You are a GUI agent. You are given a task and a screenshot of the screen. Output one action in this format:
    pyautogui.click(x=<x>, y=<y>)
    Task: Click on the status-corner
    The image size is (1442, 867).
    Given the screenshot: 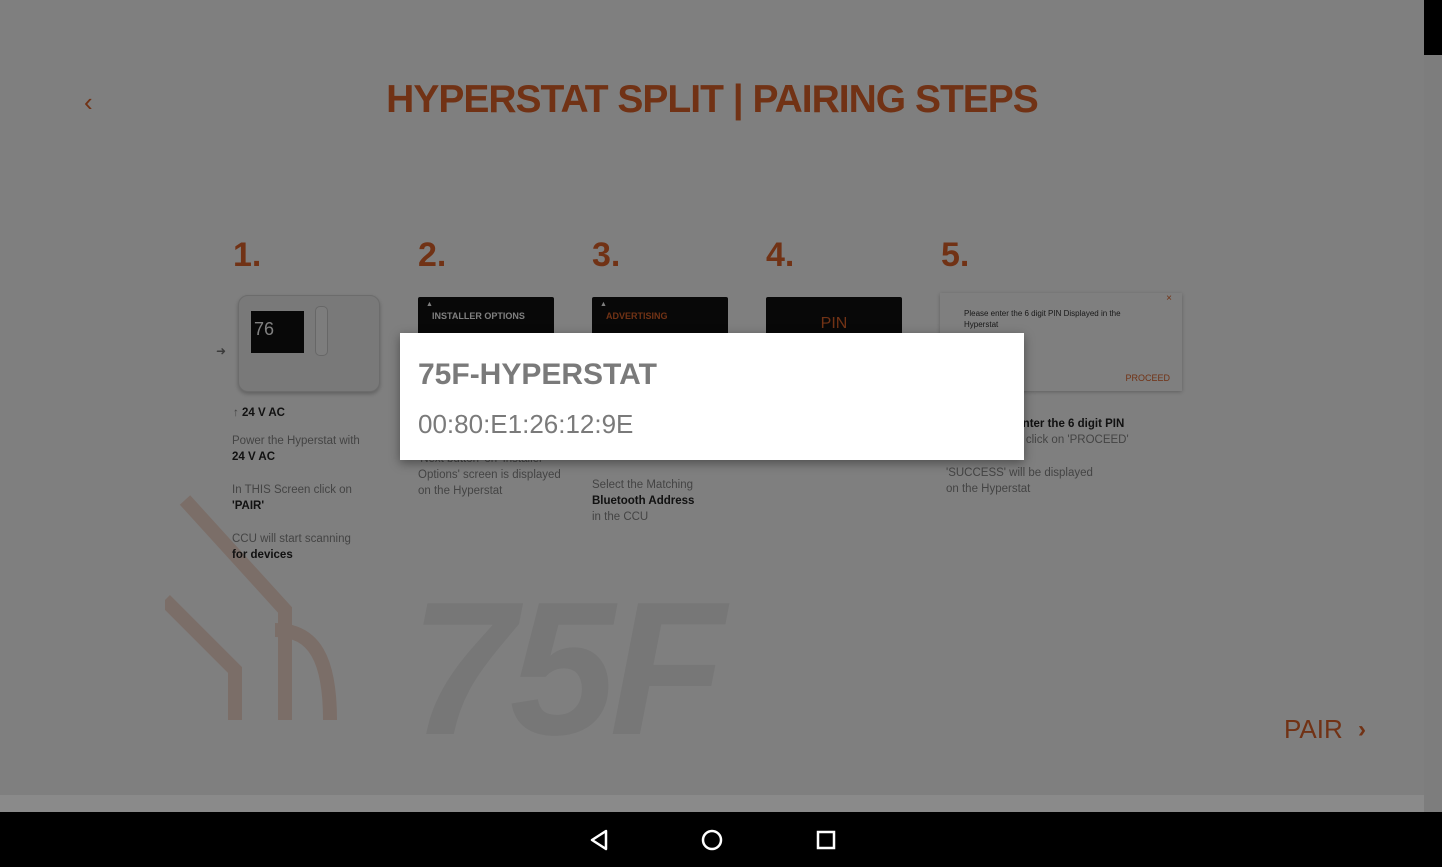 What is the action you would take?
    pyautogui.click(x=1433, y=27)
    